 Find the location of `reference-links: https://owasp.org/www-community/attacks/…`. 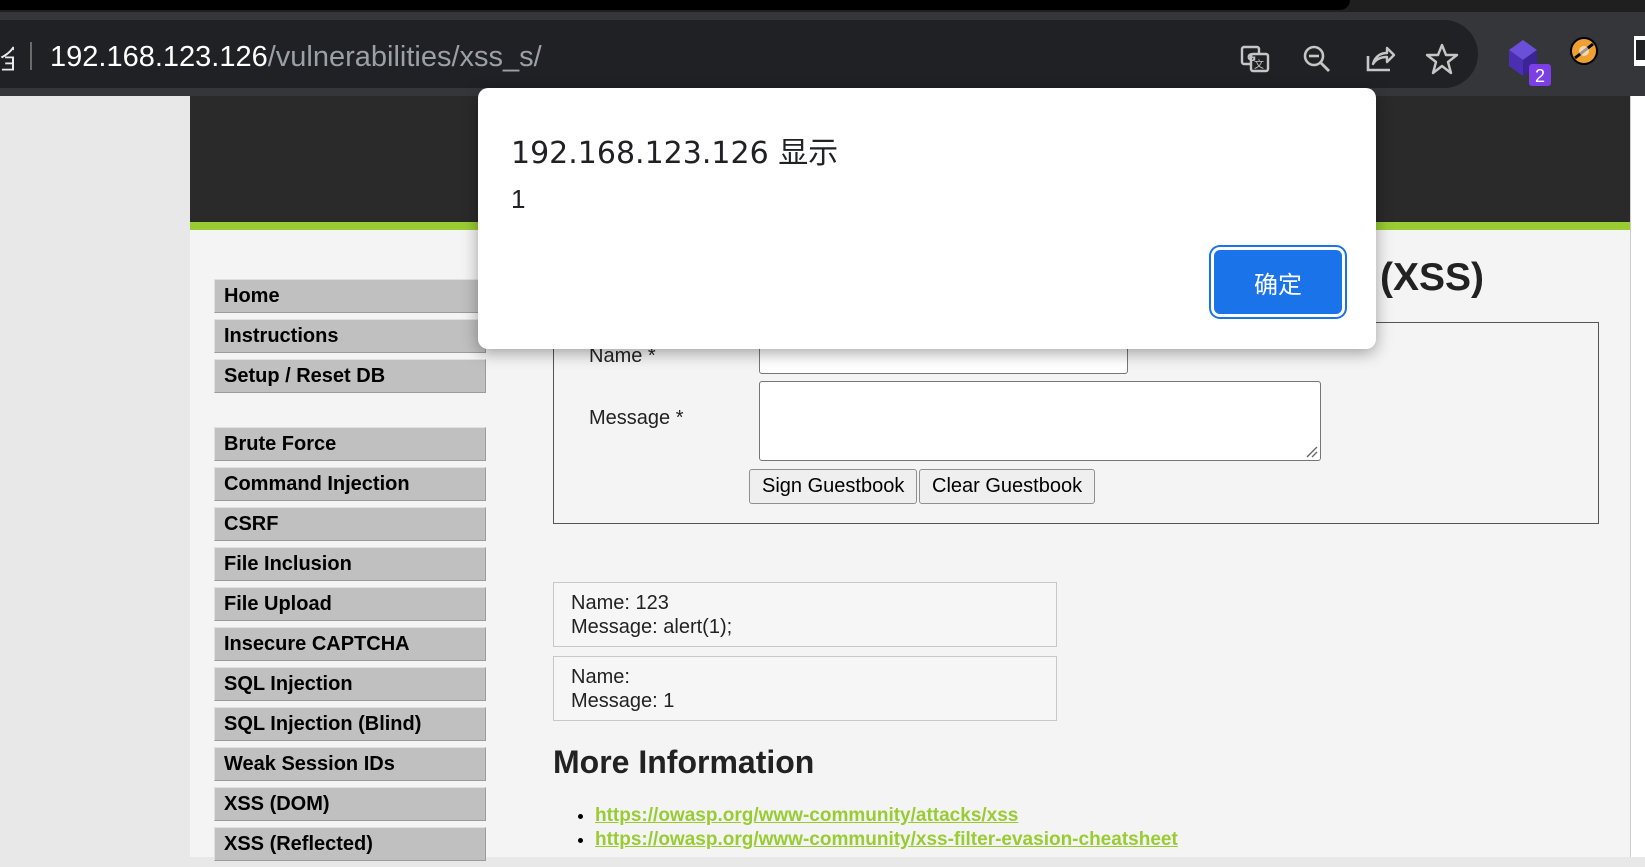

reference-links: https://owasp.org/www-community/attacks/… is located at coordinates (886, 828).